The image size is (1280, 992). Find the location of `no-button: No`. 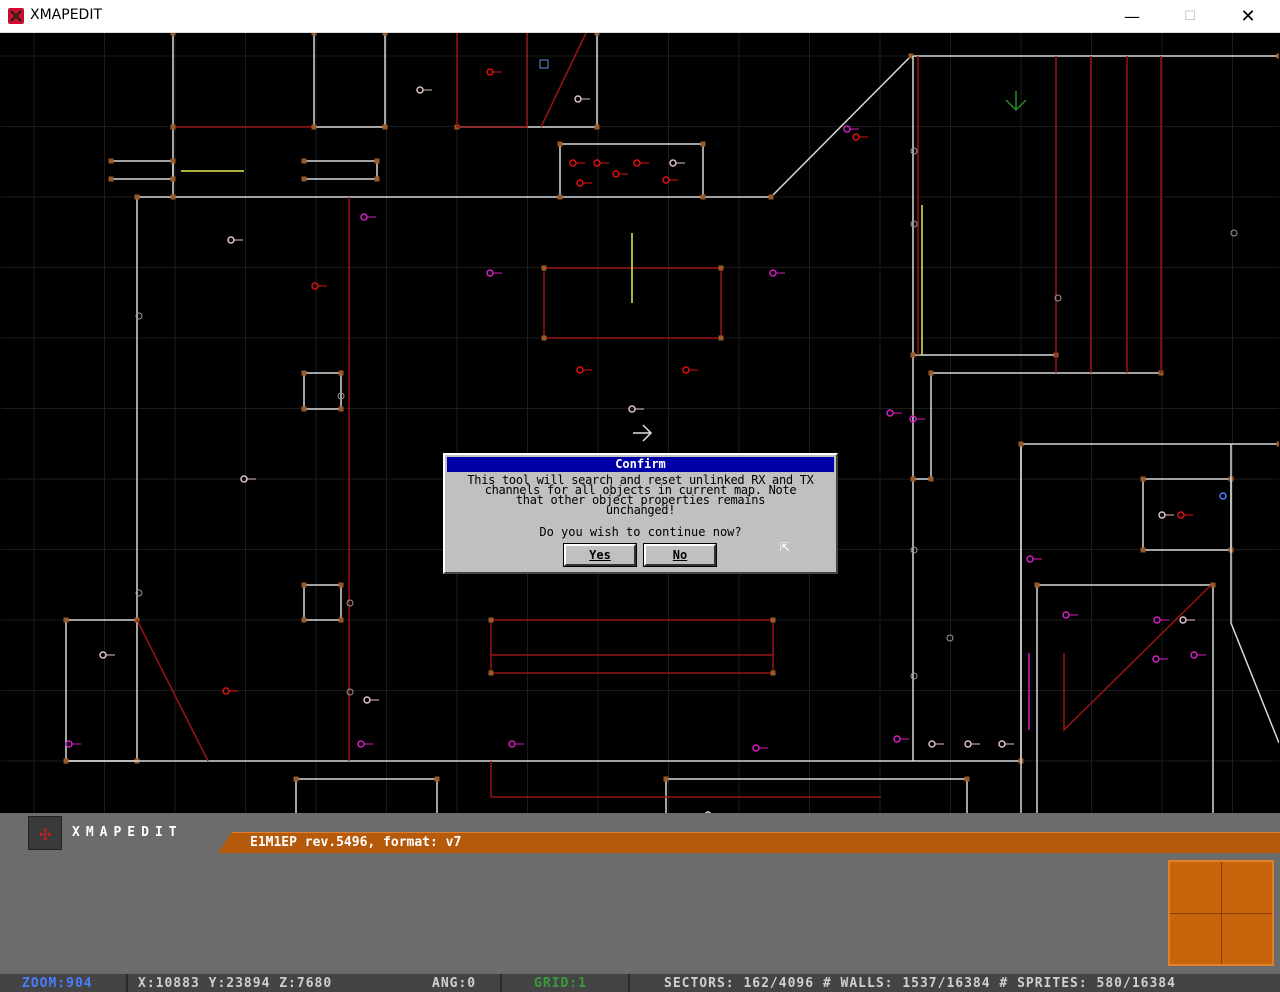

no-button: No is located at coordinates (680, 555).